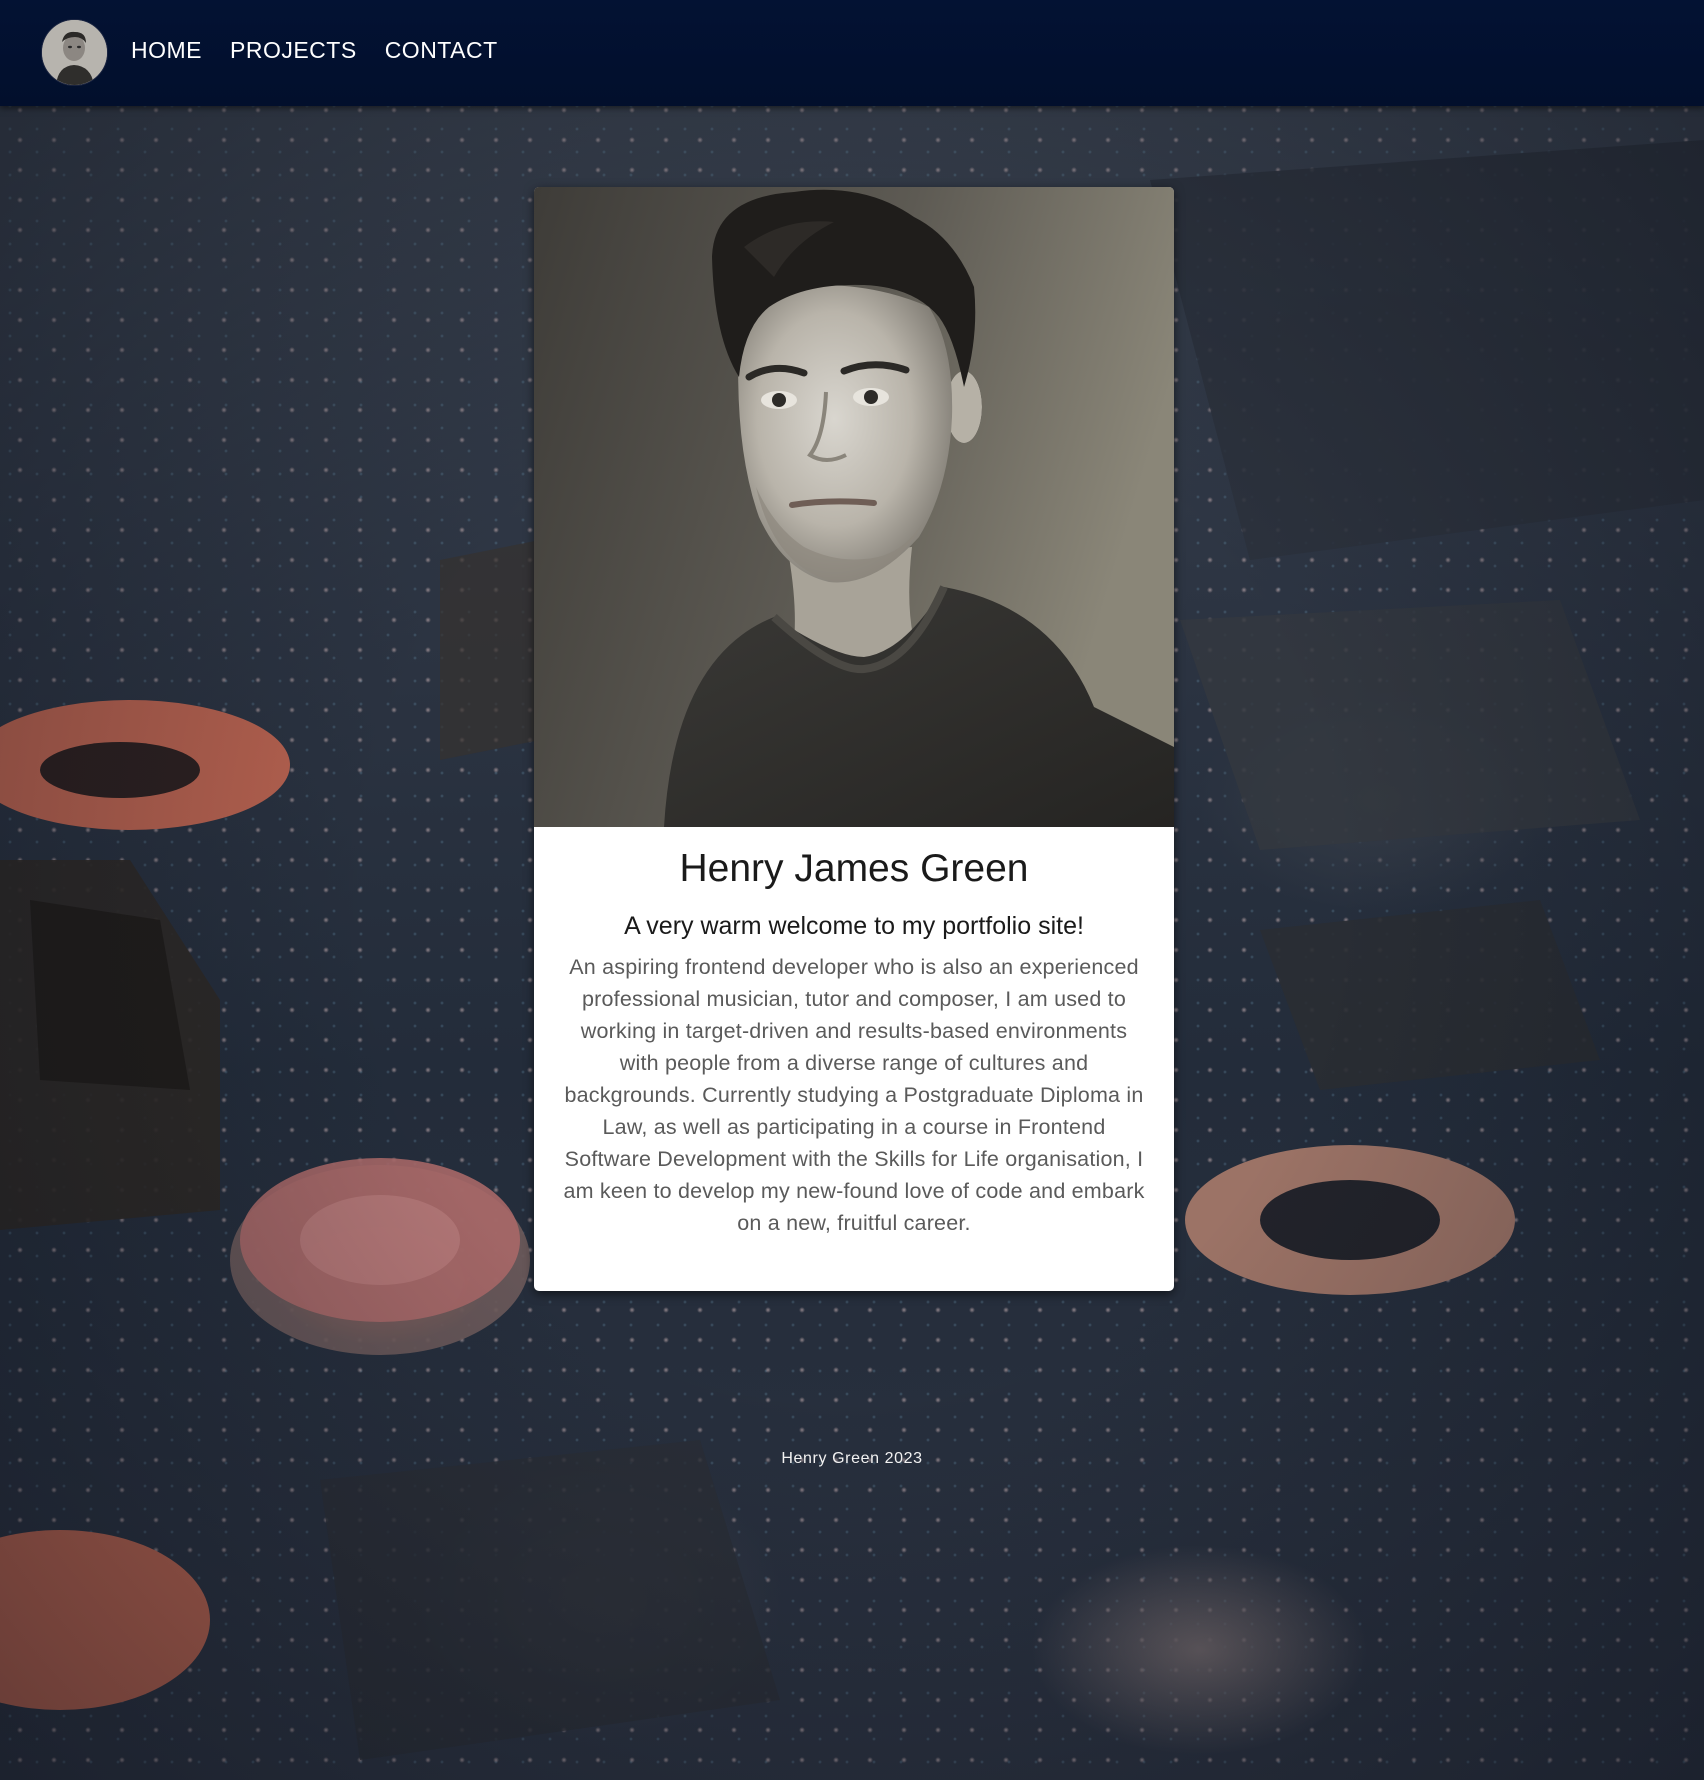 Image resolution: width=1704 pixels, height=1780 pixels. I want to click on profile-name: Henry James Green, so click(854, 868).